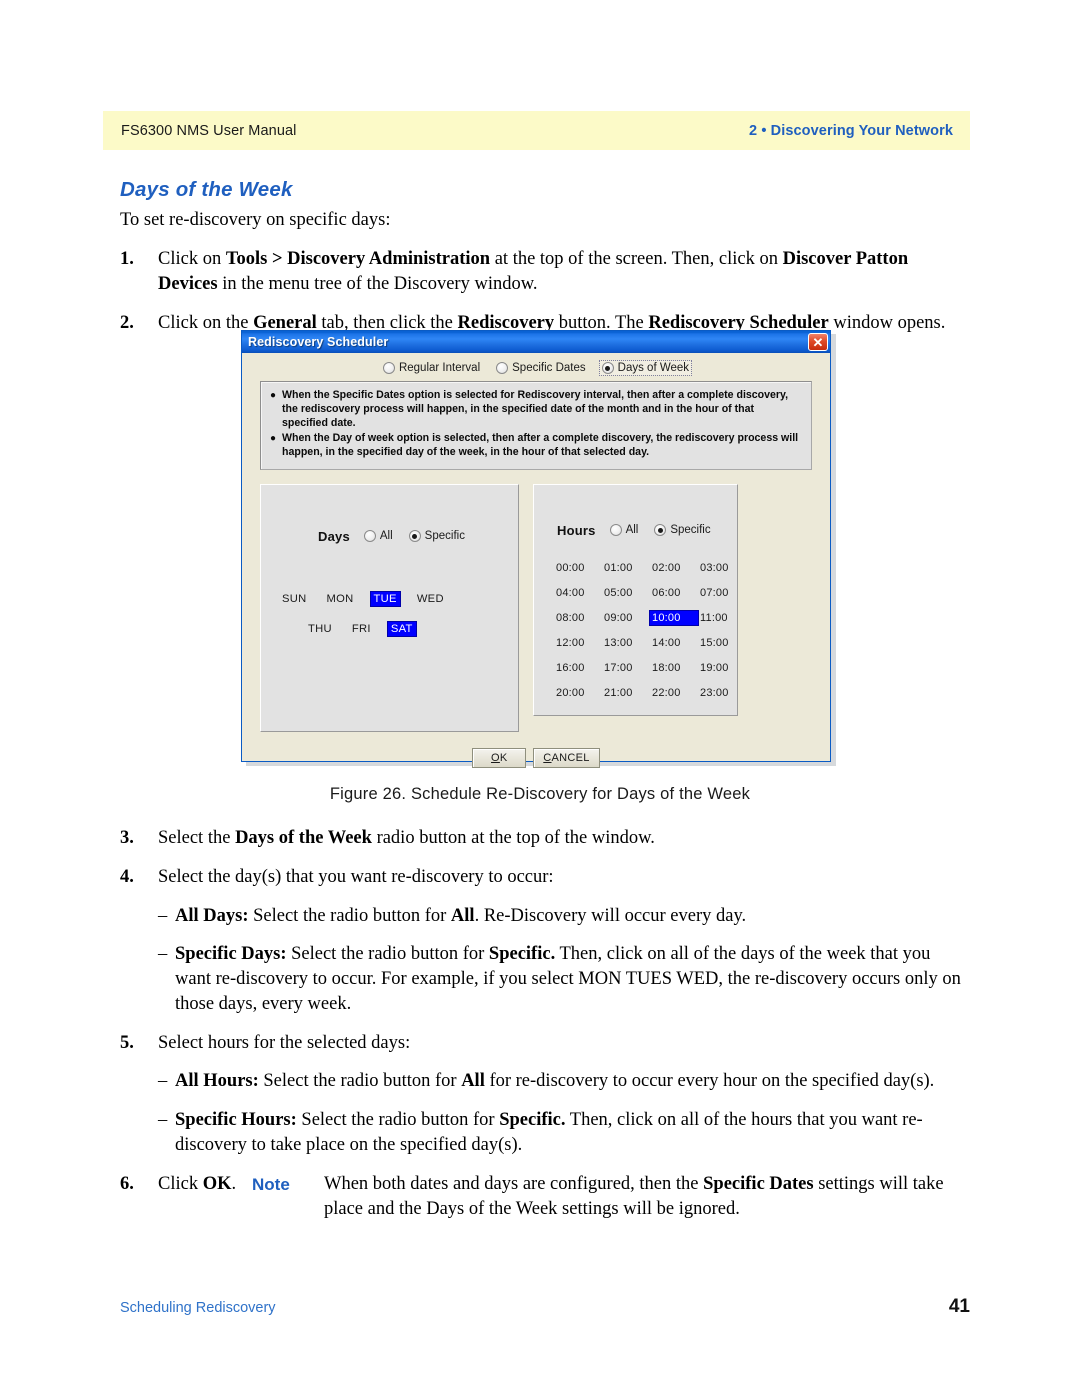  I want to click on hour-cell-1600: 16:00, so click(578, 668).